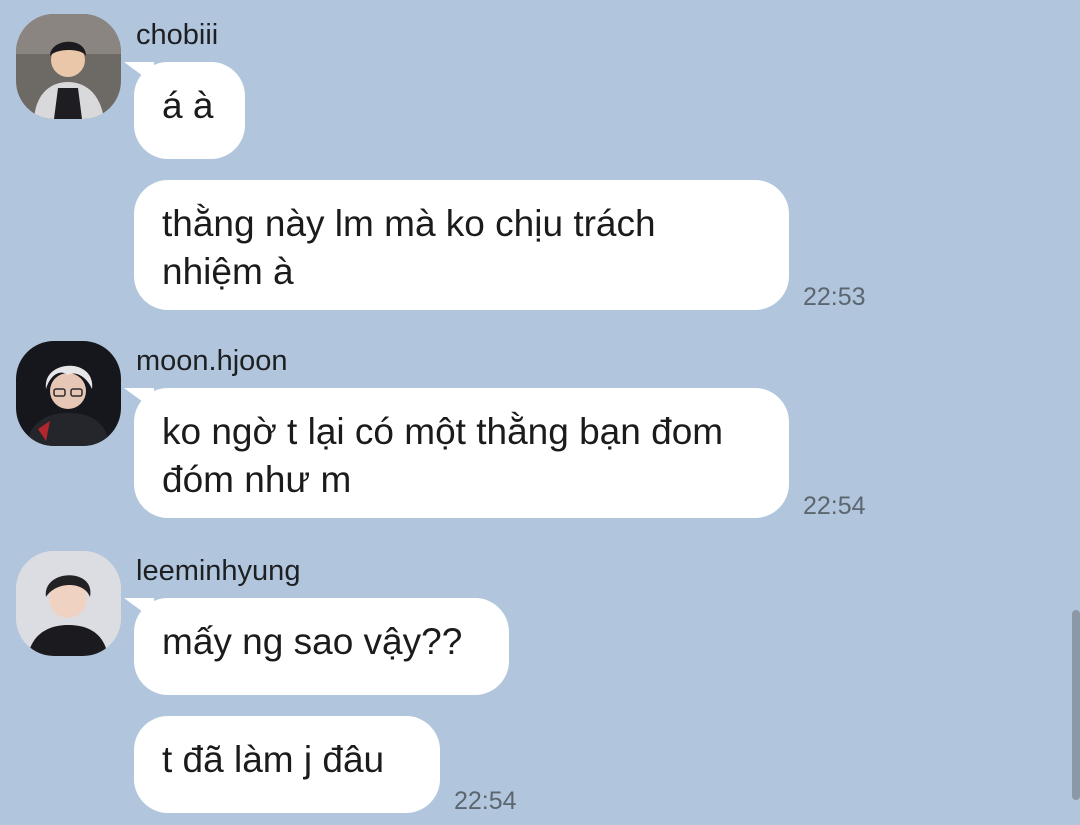 Image resolution: width=1080 pixels, height=825 pixels. What do you see at coordinates (312, 641) in the screenshot?
I see `message-text: mấy ng sao vậy??` at bounding box center [312, 641].